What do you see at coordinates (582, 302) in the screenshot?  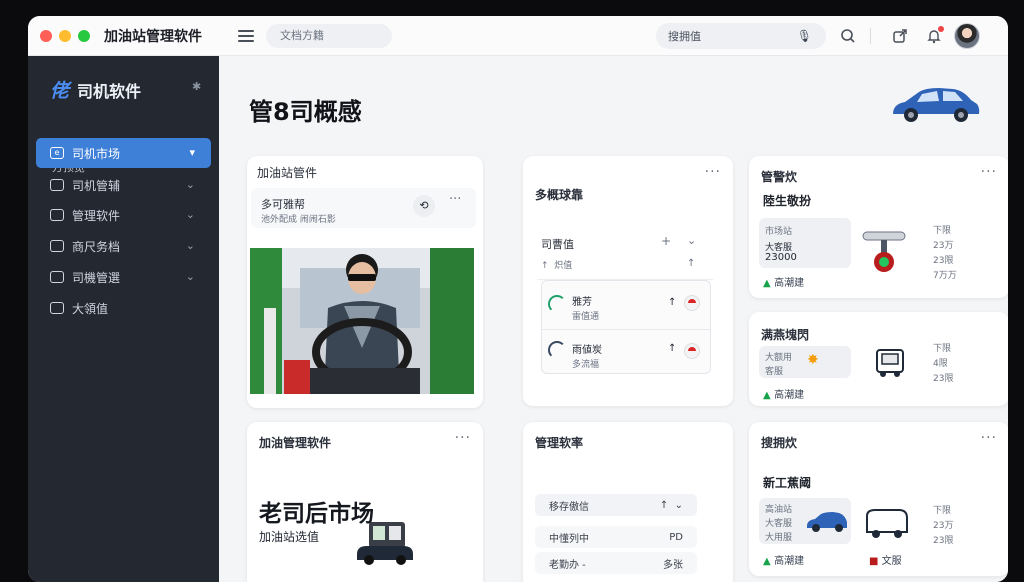 I see `list-item-name: 雅芳` at bounding box center [582, 302].